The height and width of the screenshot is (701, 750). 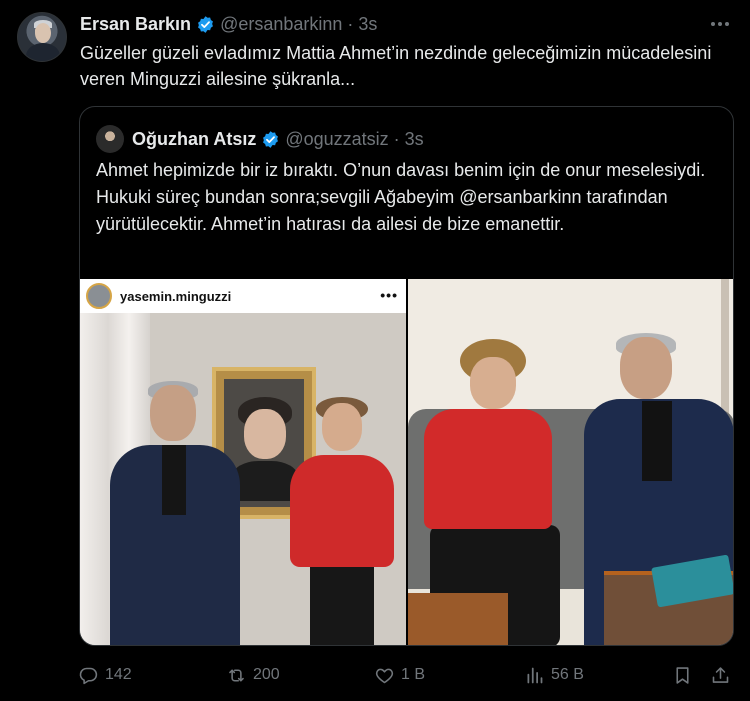 What do you see at coordinates (266, 674) in the screenshot?
I see `repost-count: 200` at bounding box center [266, 674].